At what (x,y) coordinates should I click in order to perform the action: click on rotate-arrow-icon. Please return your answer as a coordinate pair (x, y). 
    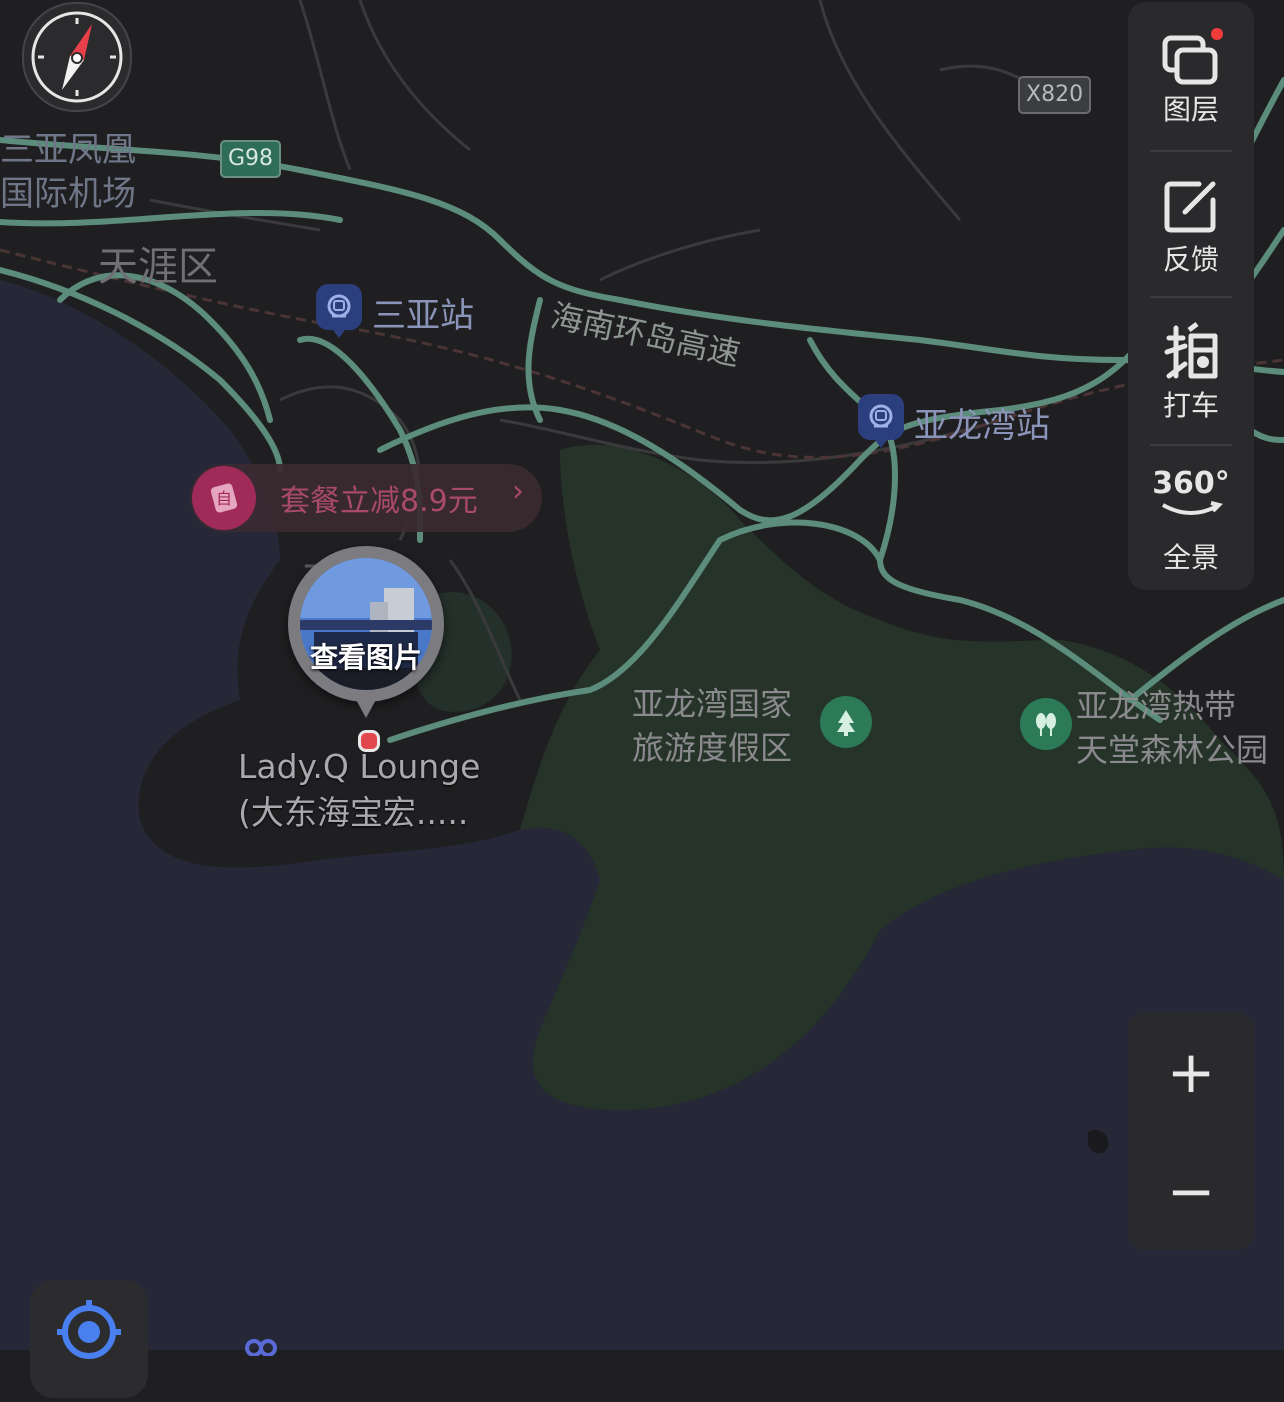
    Looking at the image, I should click on (1192, 508).